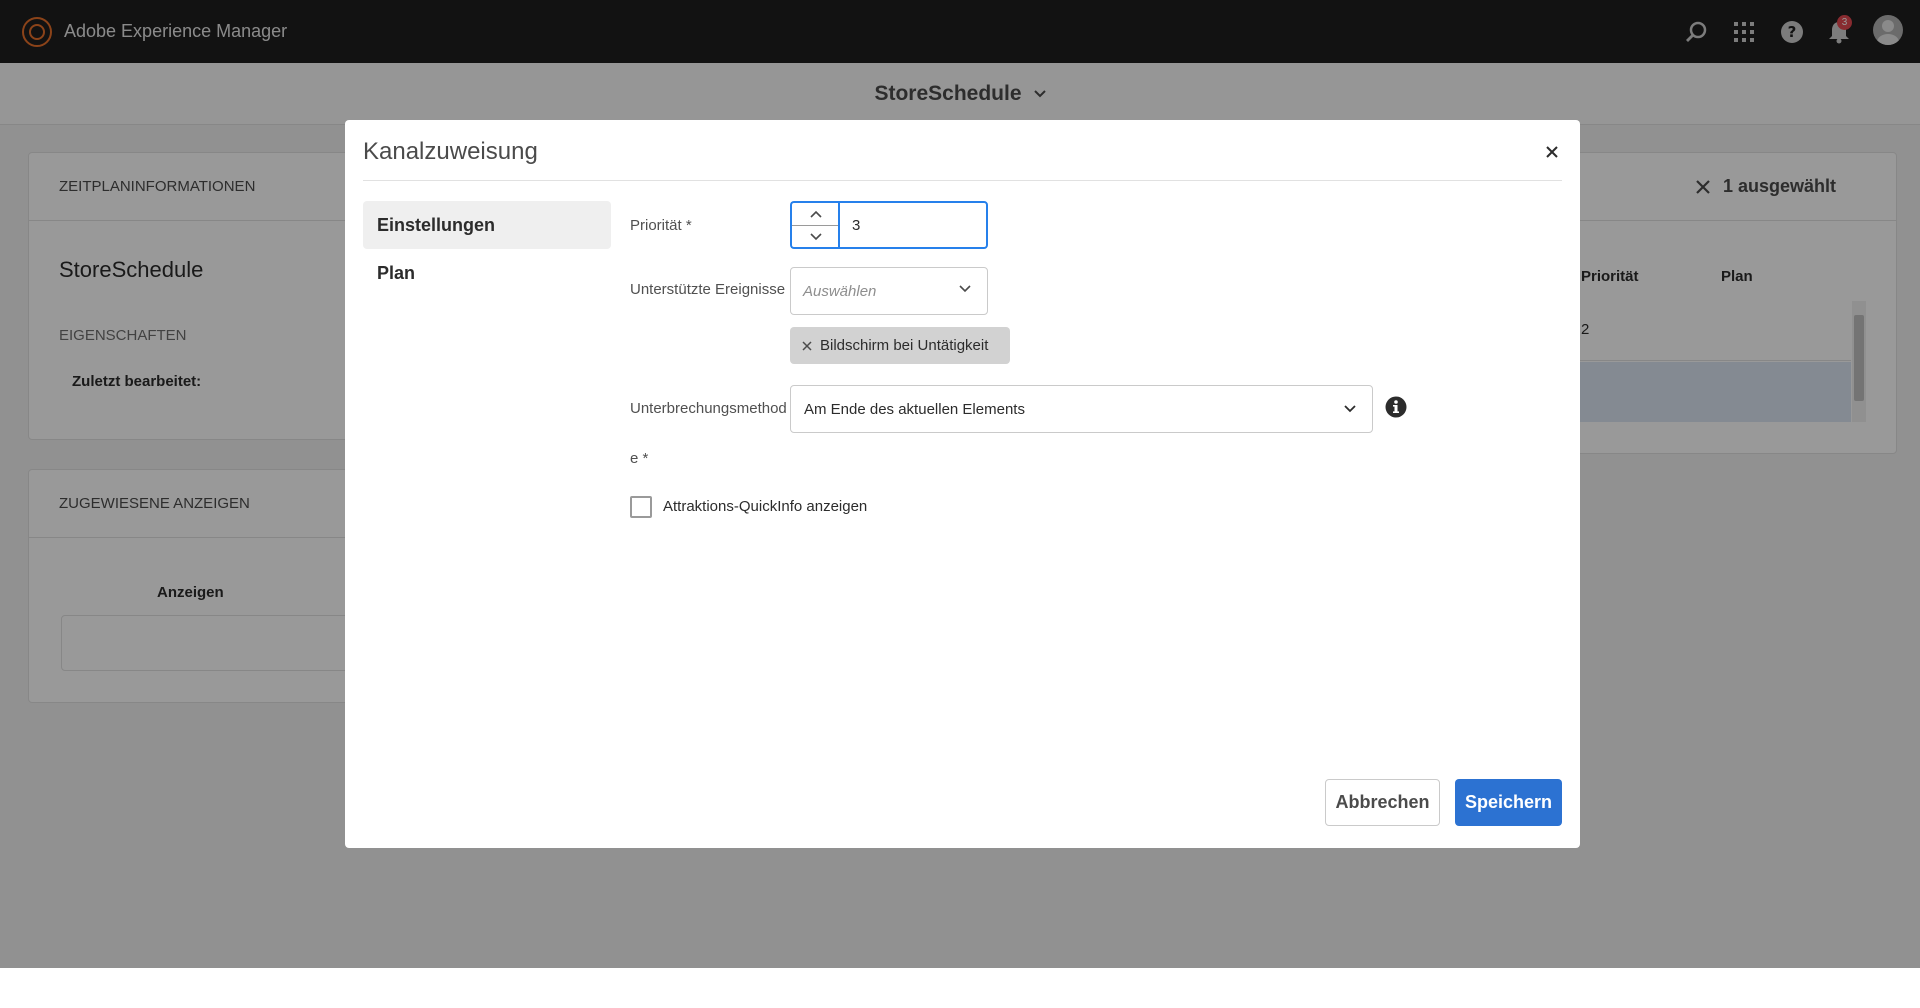  What do you see at coordinates (904, 345) in the screenshot?
I see `event-tag-label: Bildschirm bei Untätigkeit` at bounding box center [904, 345].